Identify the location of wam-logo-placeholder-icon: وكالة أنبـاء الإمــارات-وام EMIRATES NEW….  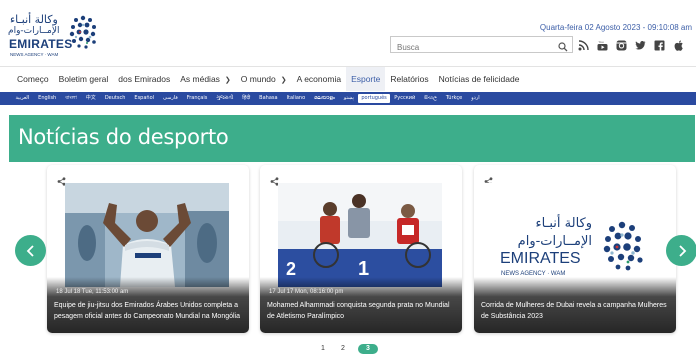
(575, 235).